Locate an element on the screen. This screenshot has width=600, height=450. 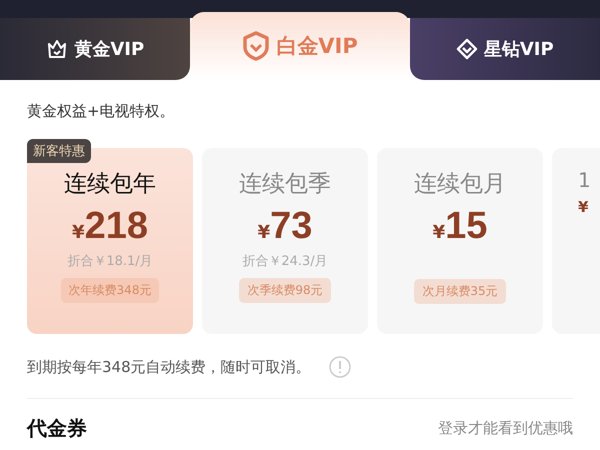
promo-badge: 新客特惠 is located at coordinates (59, 151).